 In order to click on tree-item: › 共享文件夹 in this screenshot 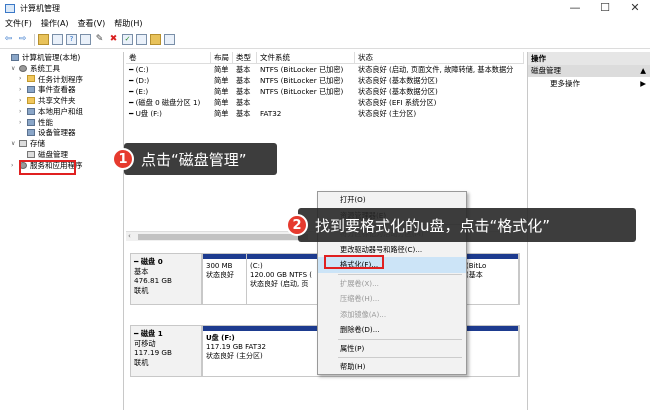, I will do `click(61, 100)`.